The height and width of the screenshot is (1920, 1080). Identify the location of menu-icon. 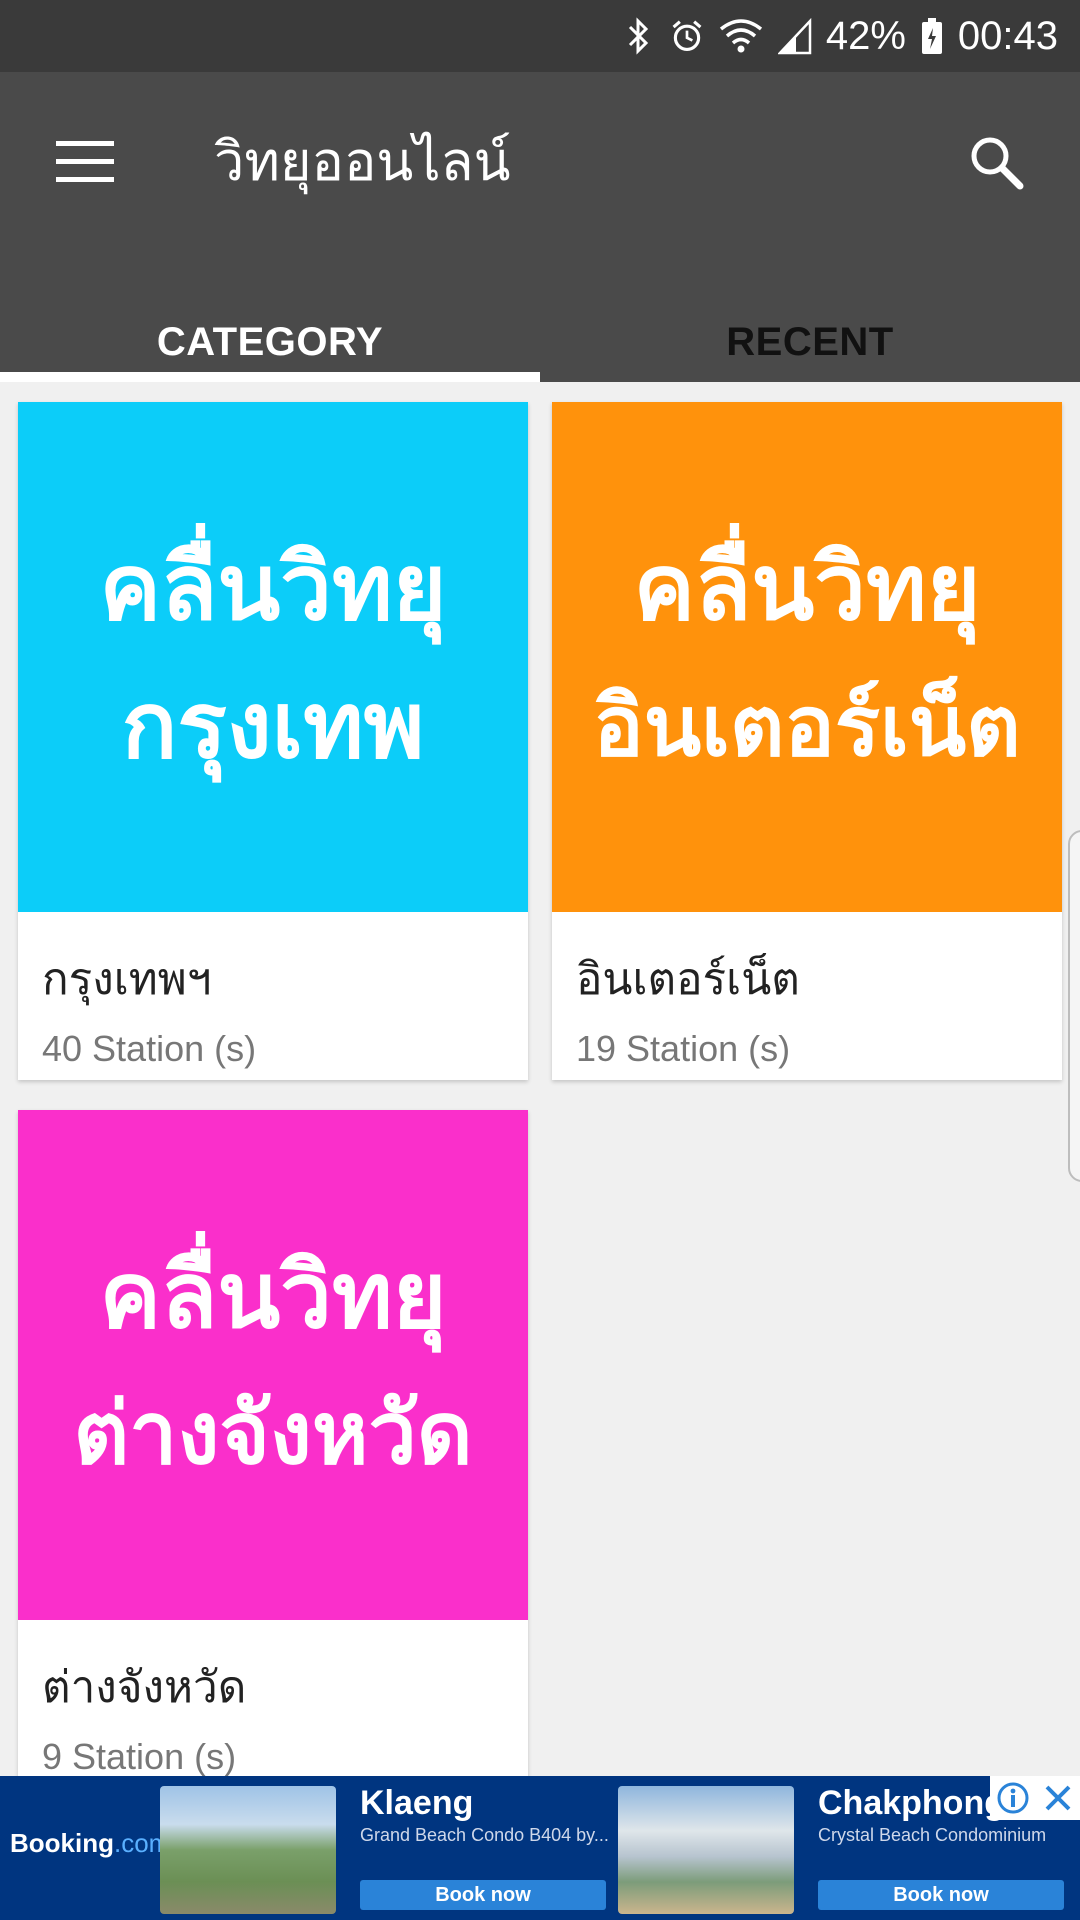
(85, 164).